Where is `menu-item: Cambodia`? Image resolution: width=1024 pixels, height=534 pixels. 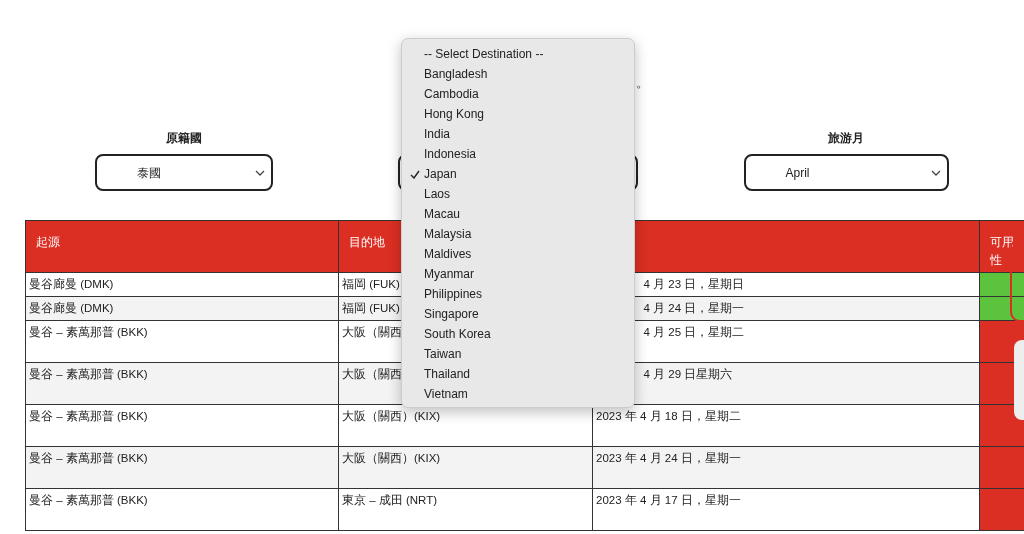
menu-item: Cambodia is located at coordinates (518, 94).